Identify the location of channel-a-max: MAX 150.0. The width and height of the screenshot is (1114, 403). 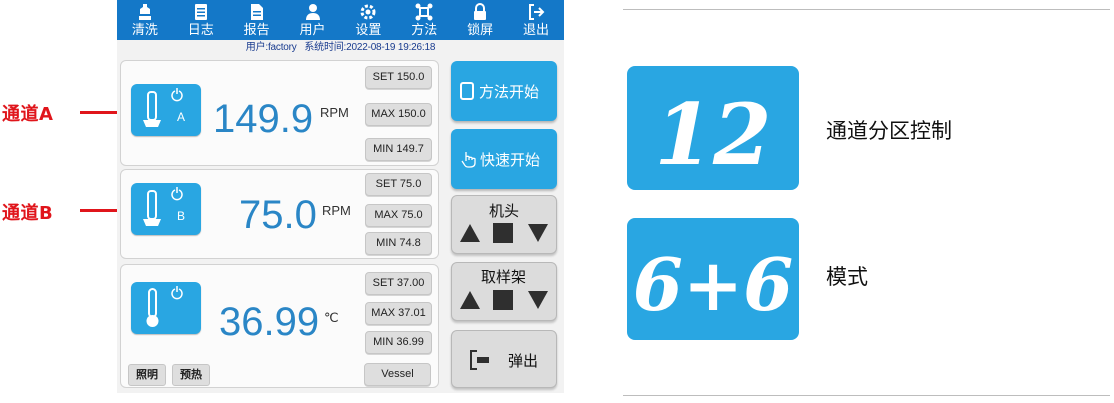
(398, 114).